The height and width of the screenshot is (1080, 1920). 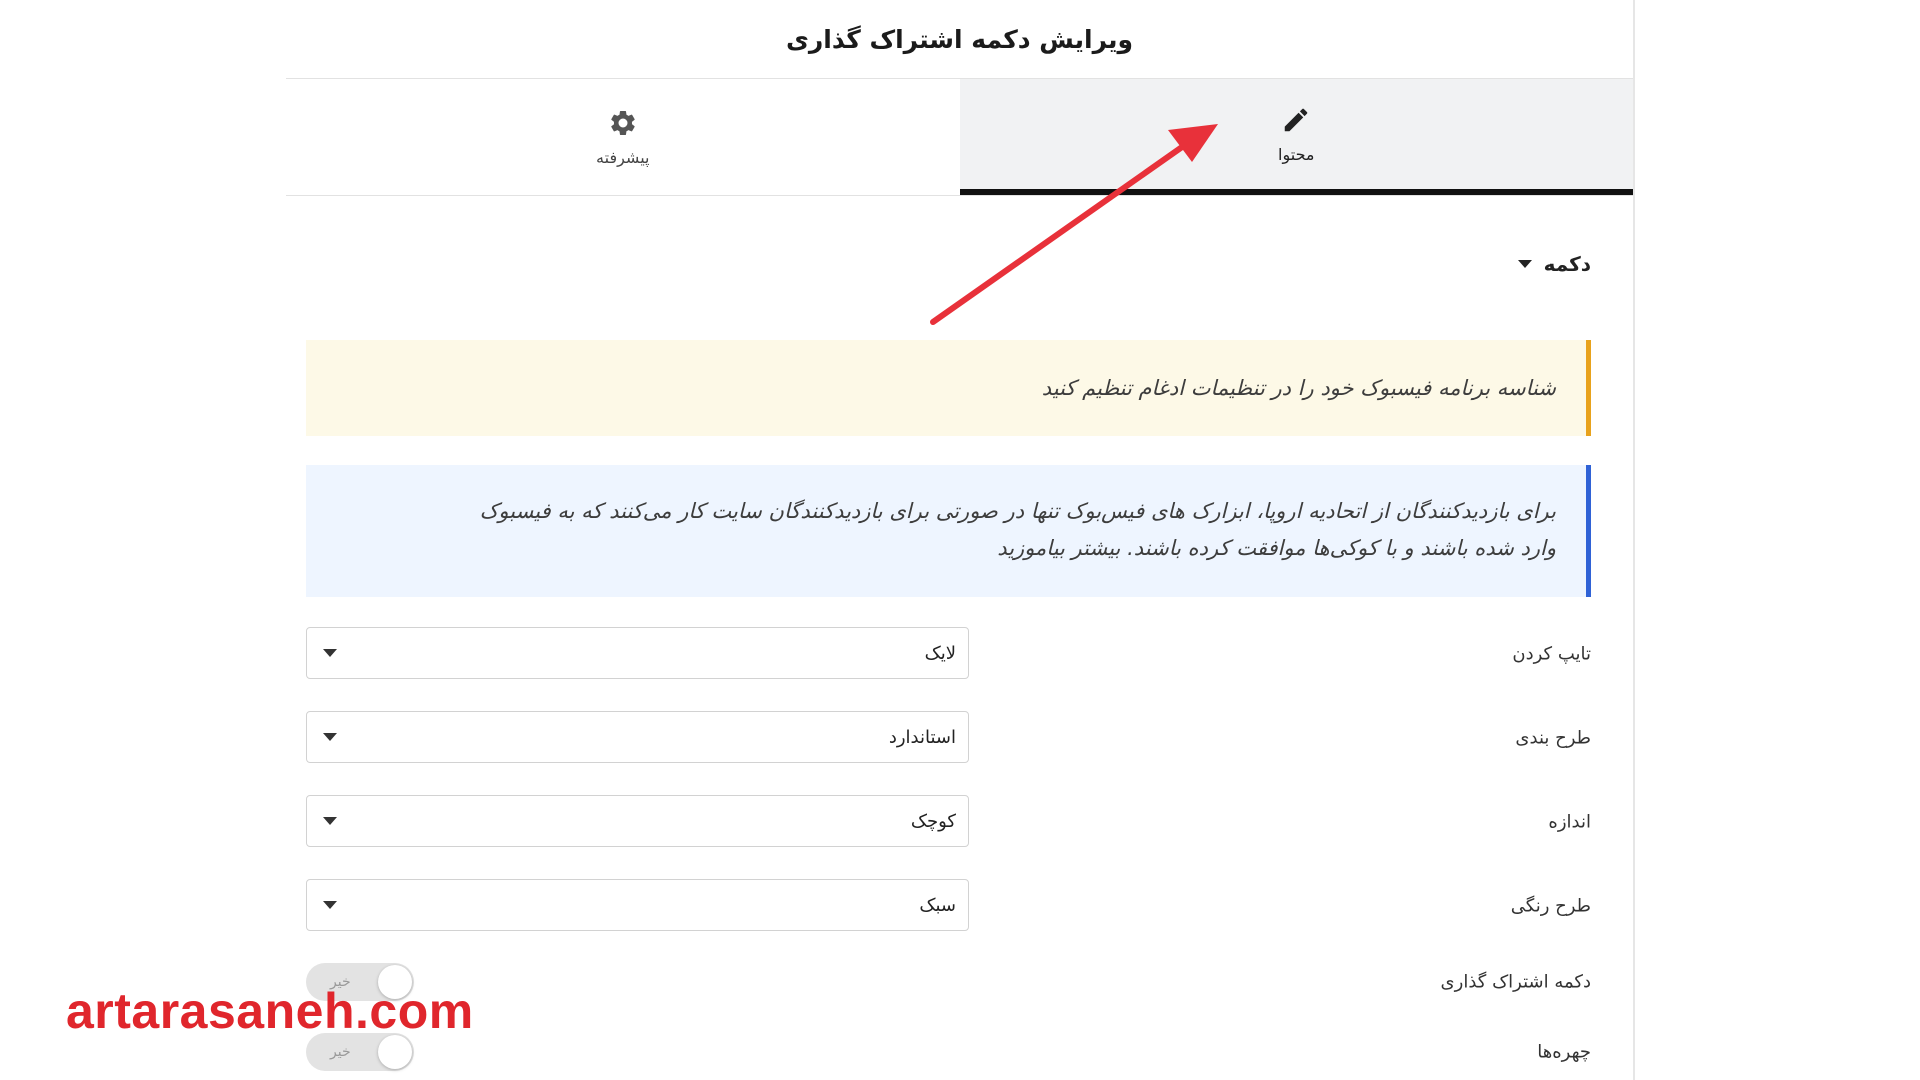 What do you see at coordinates (395, 1052) in the screenshot?
I see `toggle-knob` at bounding box center [395, 1052].